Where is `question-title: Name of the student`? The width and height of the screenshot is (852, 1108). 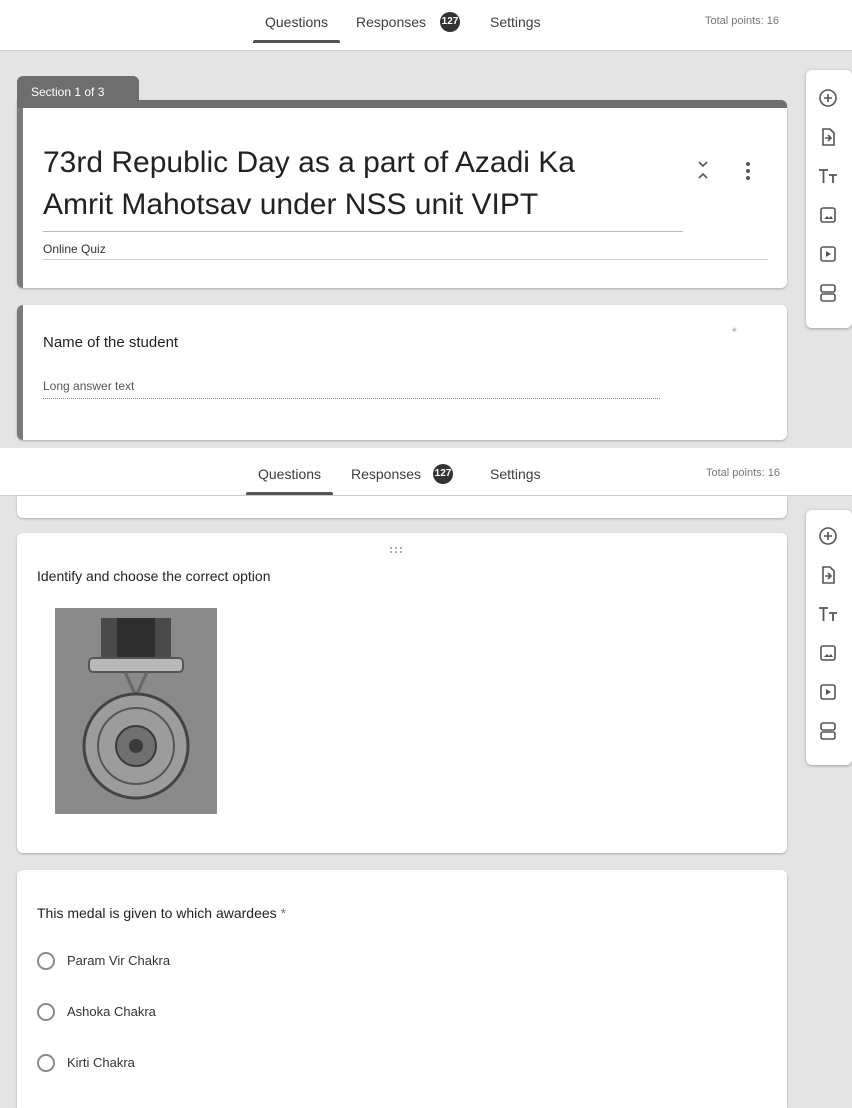
question-title: Name of the student is located at coordinates (110, 342).